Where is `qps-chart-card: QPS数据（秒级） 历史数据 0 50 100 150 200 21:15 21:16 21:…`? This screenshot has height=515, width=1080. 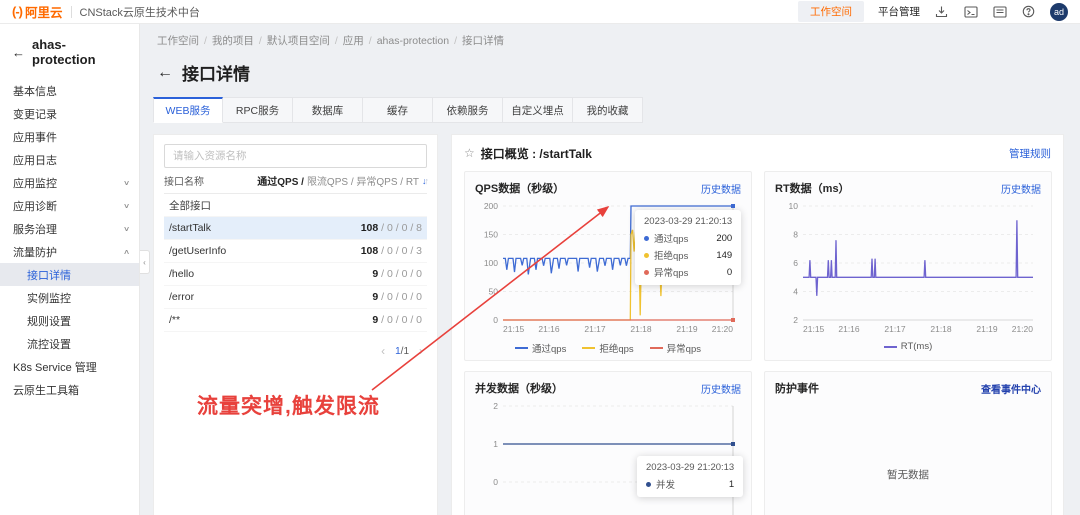
qps-chart-card: QPS数据（秒级） 历史数据 0 50 100 150 200 21:15 21:16 21:… is located at coordinates (608, 266).